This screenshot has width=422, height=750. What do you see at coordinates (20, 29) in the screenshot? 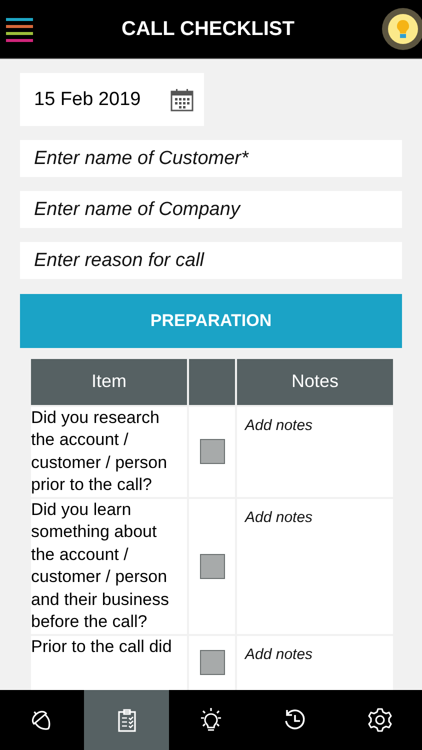
I see `menu-icon` at bounding box center [20, 29].